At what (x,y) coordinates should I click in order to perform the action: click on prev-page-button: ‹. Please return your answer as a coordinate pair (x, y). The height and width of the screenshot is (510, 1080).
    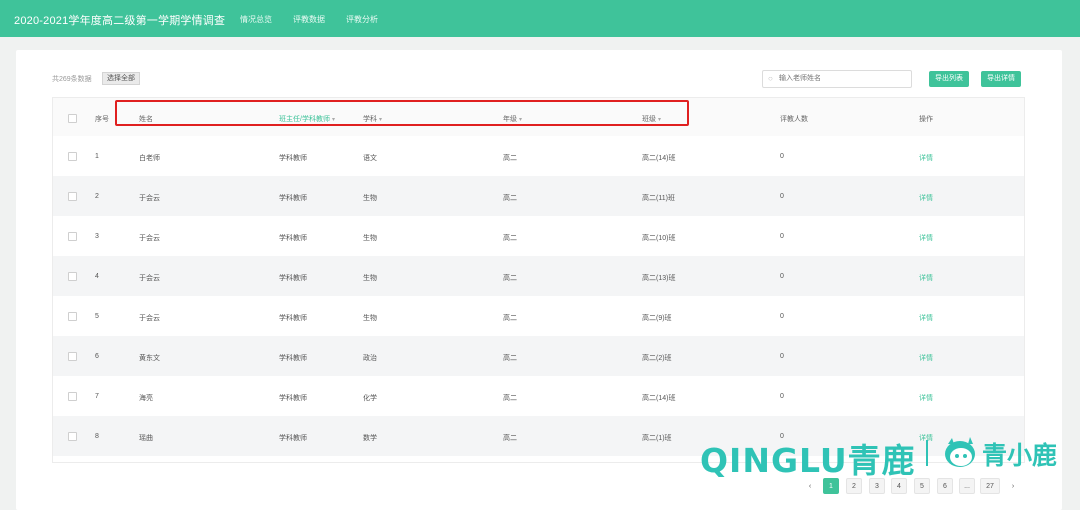
    Looking at the image, I should click on (810, 486).